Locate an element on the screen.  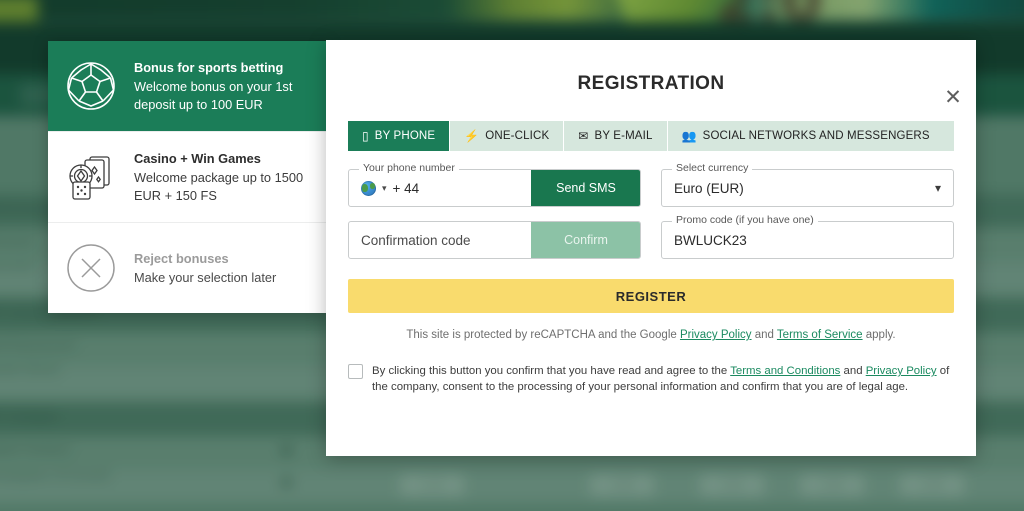
confirm-button: Confirm is located at coordinates (585, 240).